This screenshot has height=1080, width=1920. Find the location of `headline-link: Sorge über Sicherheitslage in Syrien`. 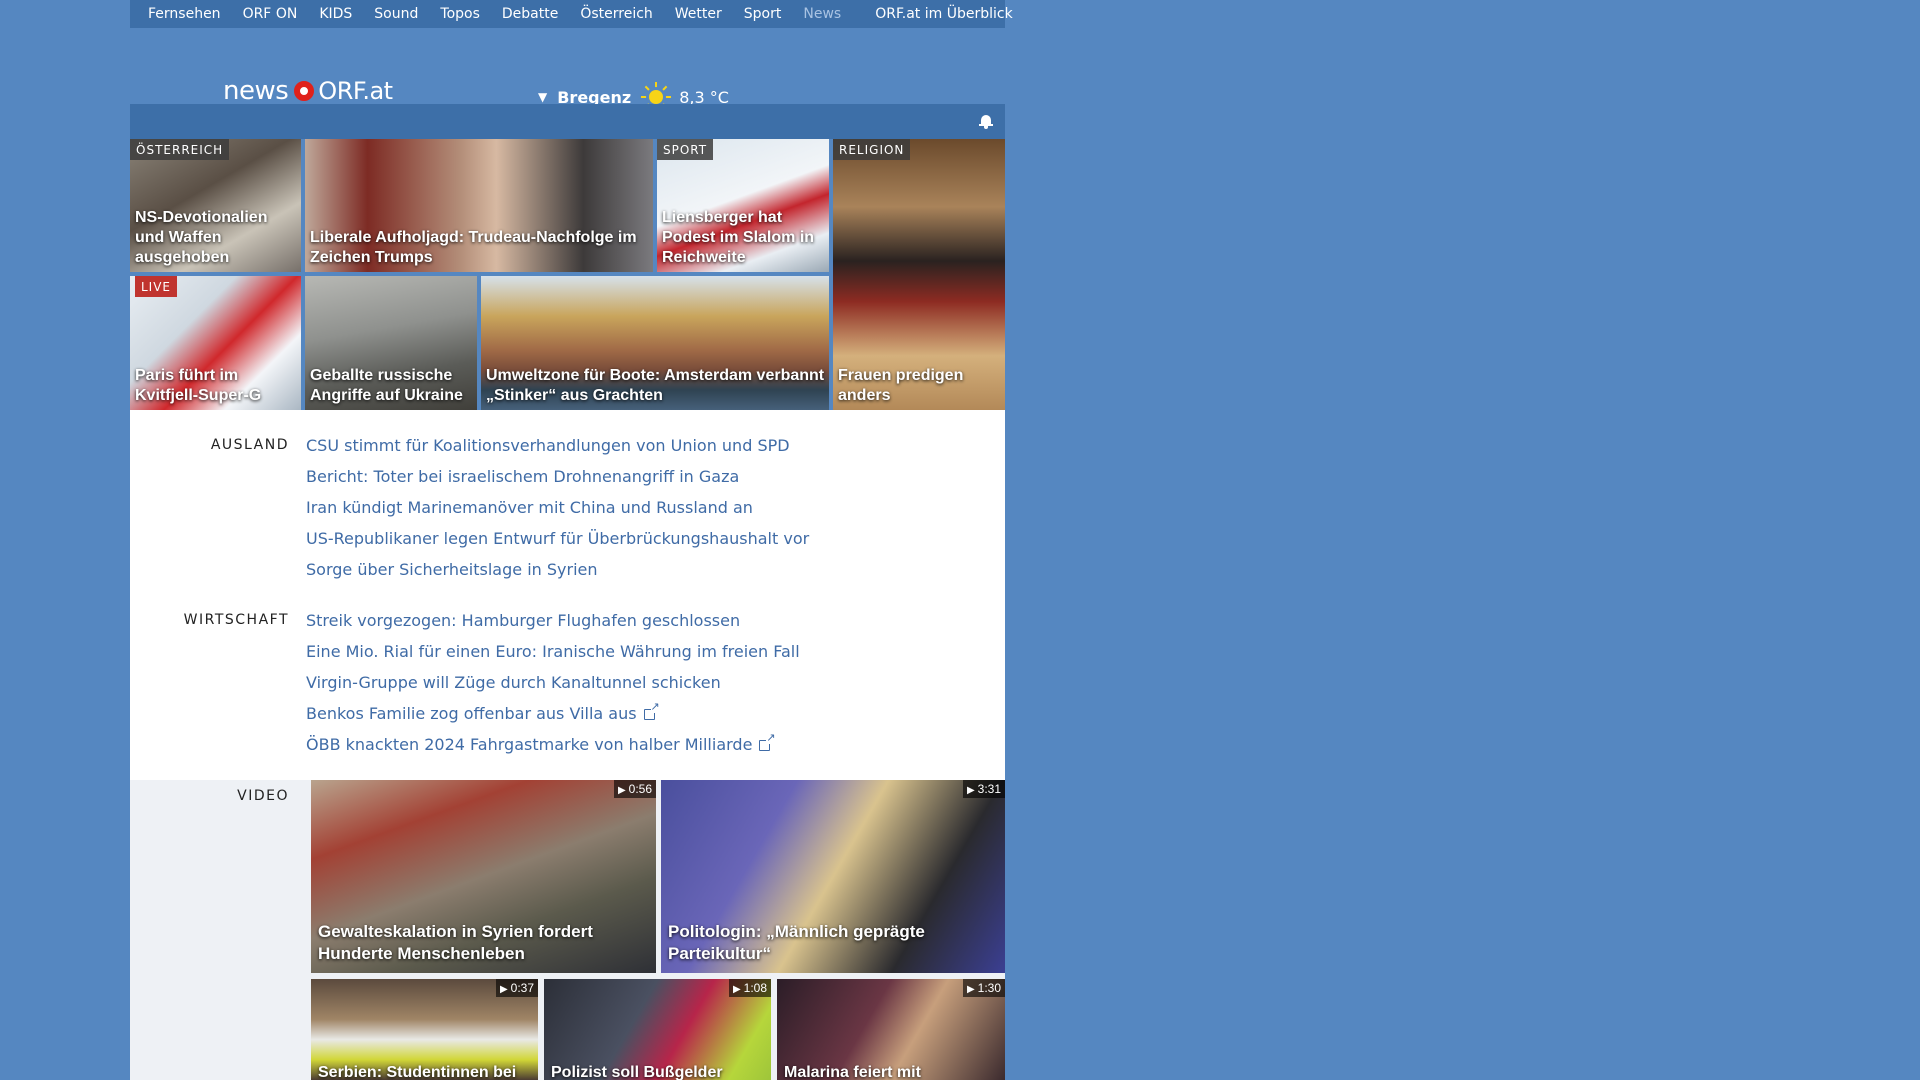

headline-link: Sorge über Sicherheitslage in Syrien is located at coordinates (452, 569).